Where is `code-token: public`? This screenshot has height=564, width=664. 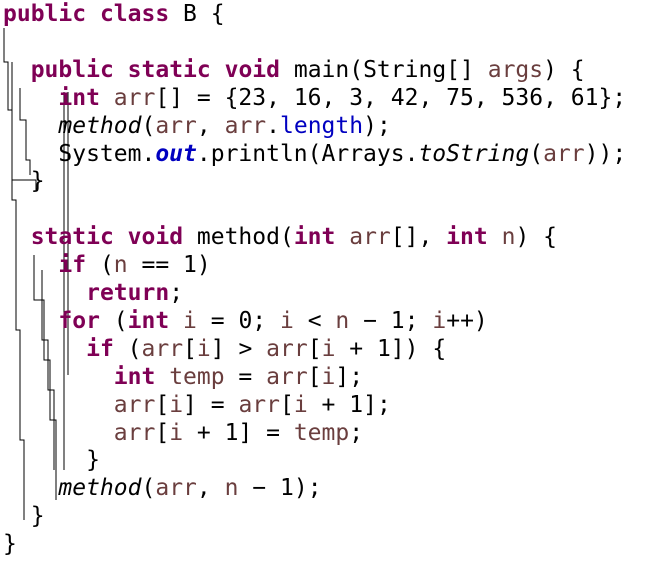 code-token: public is located at coordinates (45, 14).